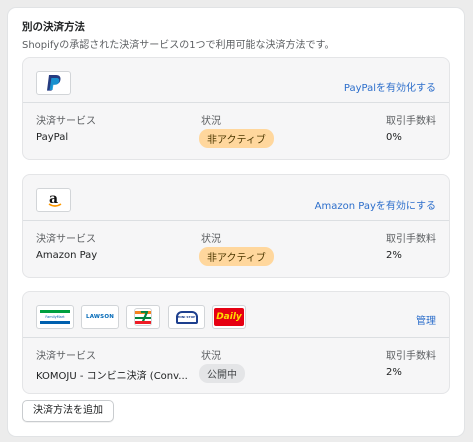 The width and height of the screenshot is (473, 442). I want to click on ministop-logo-text: MINI STOP, so click(186, 317).